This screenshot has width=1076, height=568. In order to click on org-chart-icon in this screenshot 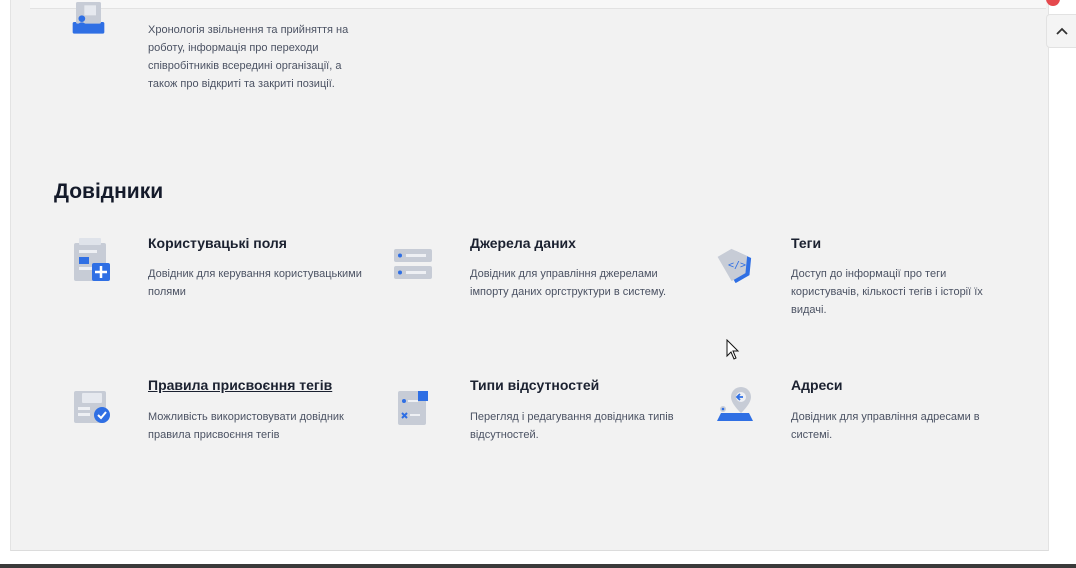, I will do `click(88, 18)`.